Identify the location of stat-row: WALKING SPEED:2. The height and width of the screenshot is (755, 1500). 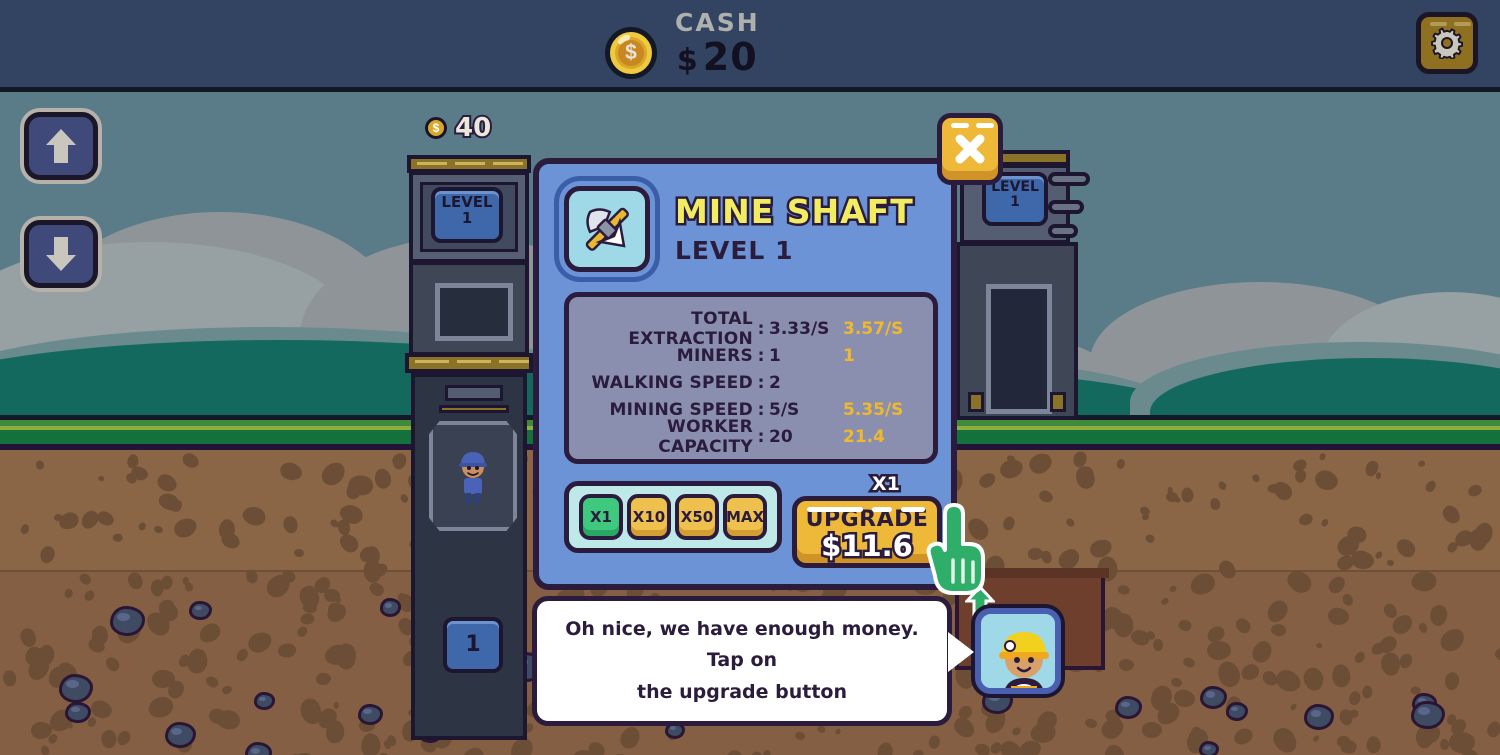
(751, 383).